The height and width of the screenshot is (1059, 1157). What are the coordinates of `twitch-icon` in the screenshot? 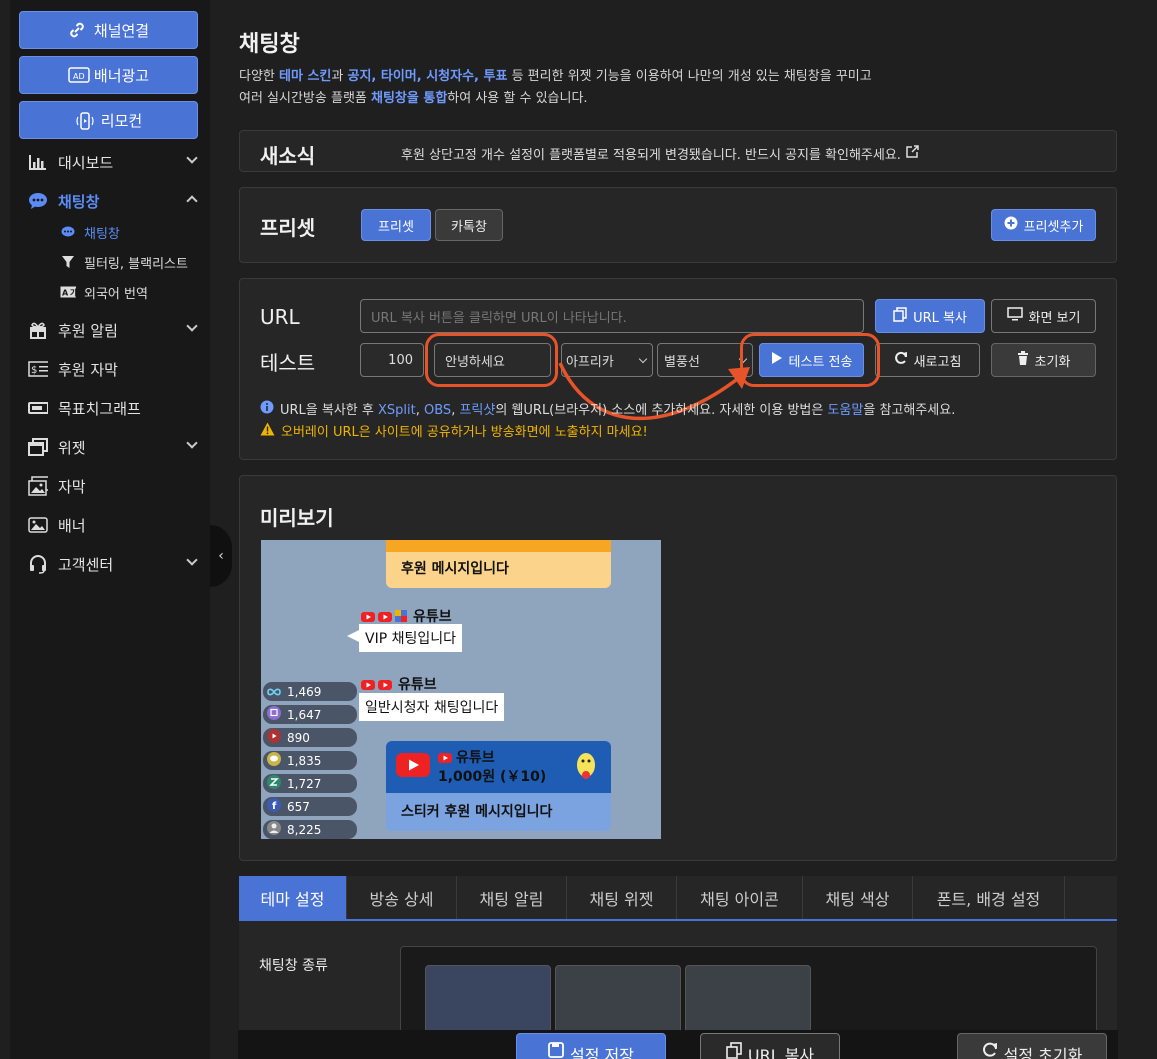 It's located at (274, 714).